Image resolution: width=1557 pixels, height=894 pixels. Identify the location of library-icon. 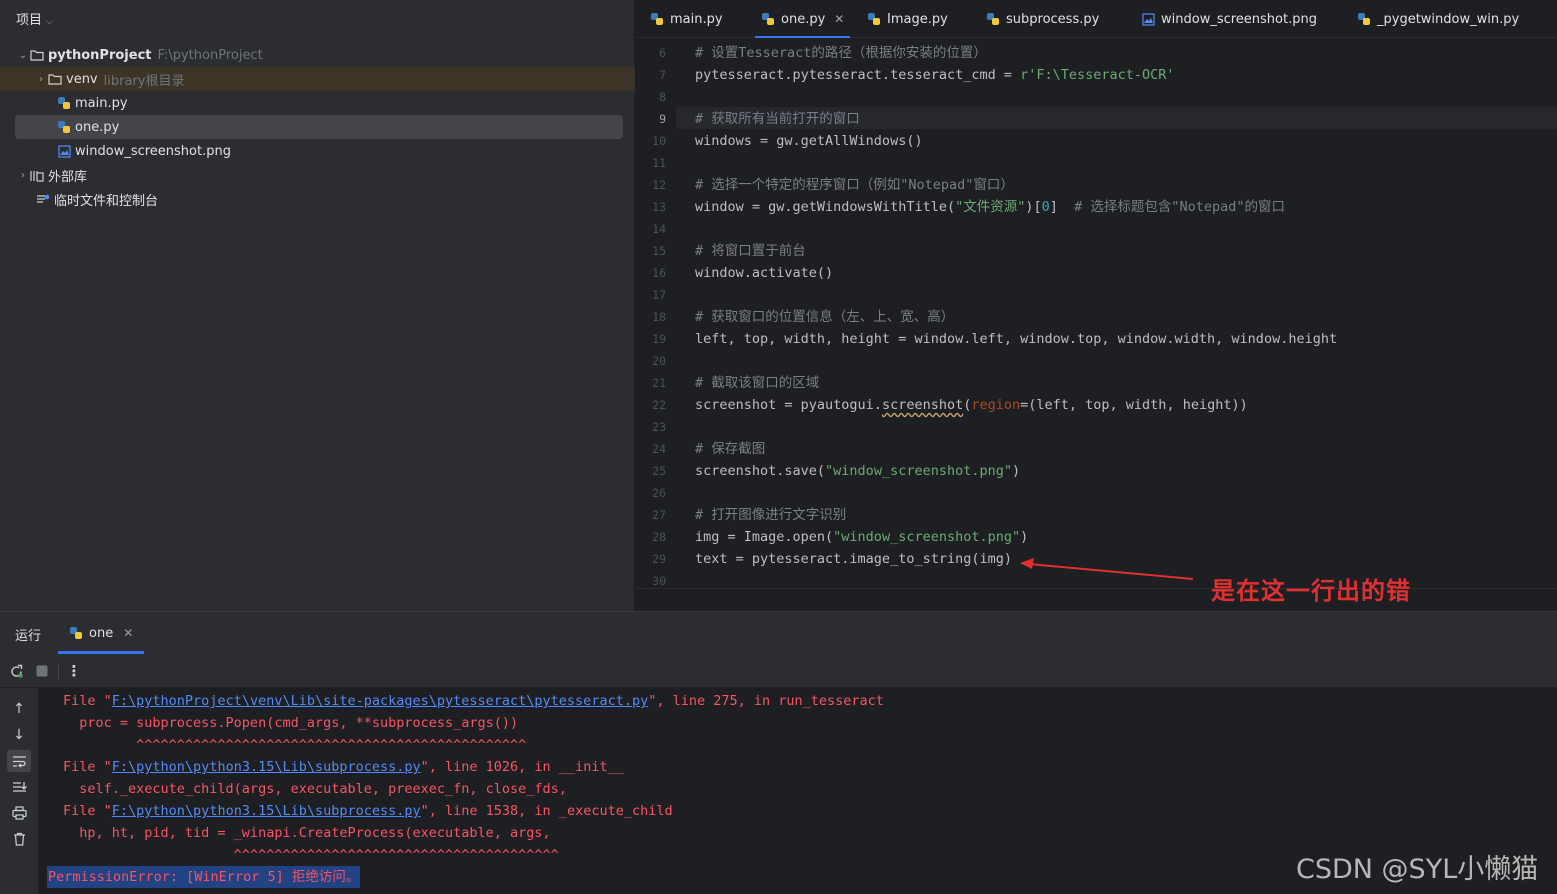
(37, 175).